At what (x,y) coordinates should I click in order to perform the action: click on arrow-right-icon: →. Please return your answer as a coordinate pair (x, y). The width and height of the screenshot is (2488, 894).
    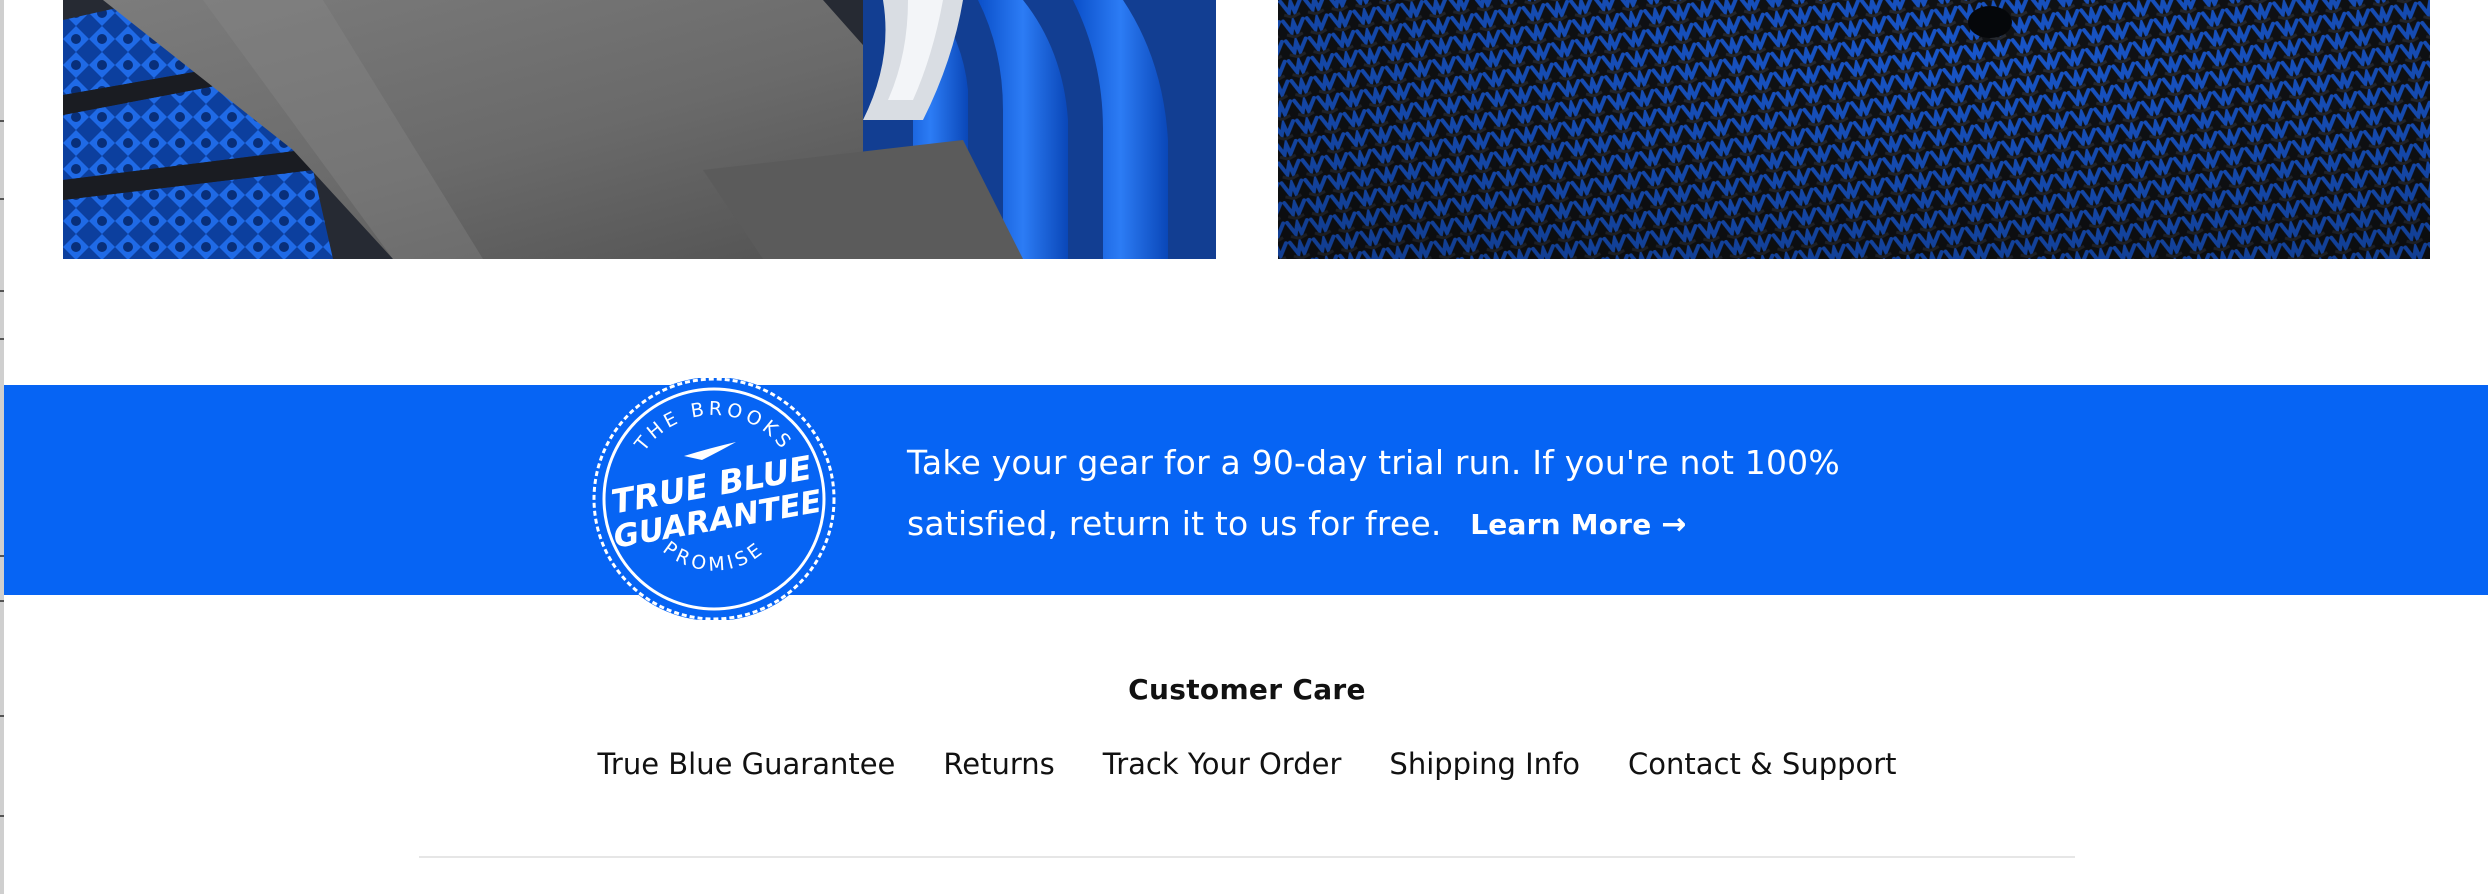
    Looking at the image, I should click on (1674, 524).